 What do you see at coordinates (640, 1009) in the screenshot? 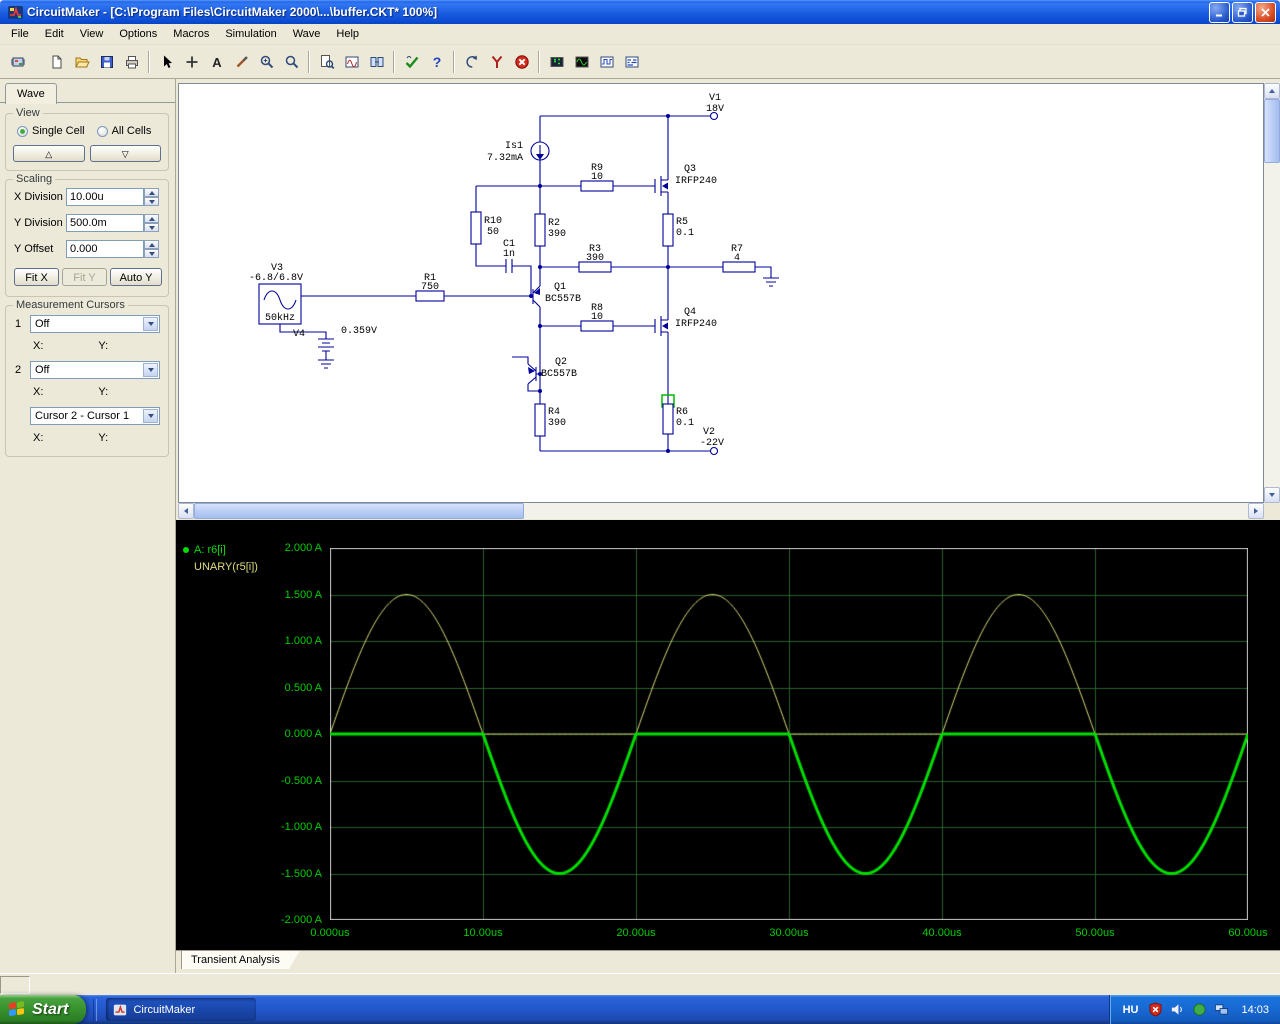
I see `taskbar: Start CircuitMaker HU 14:03` at bounding box center [640, 1009].